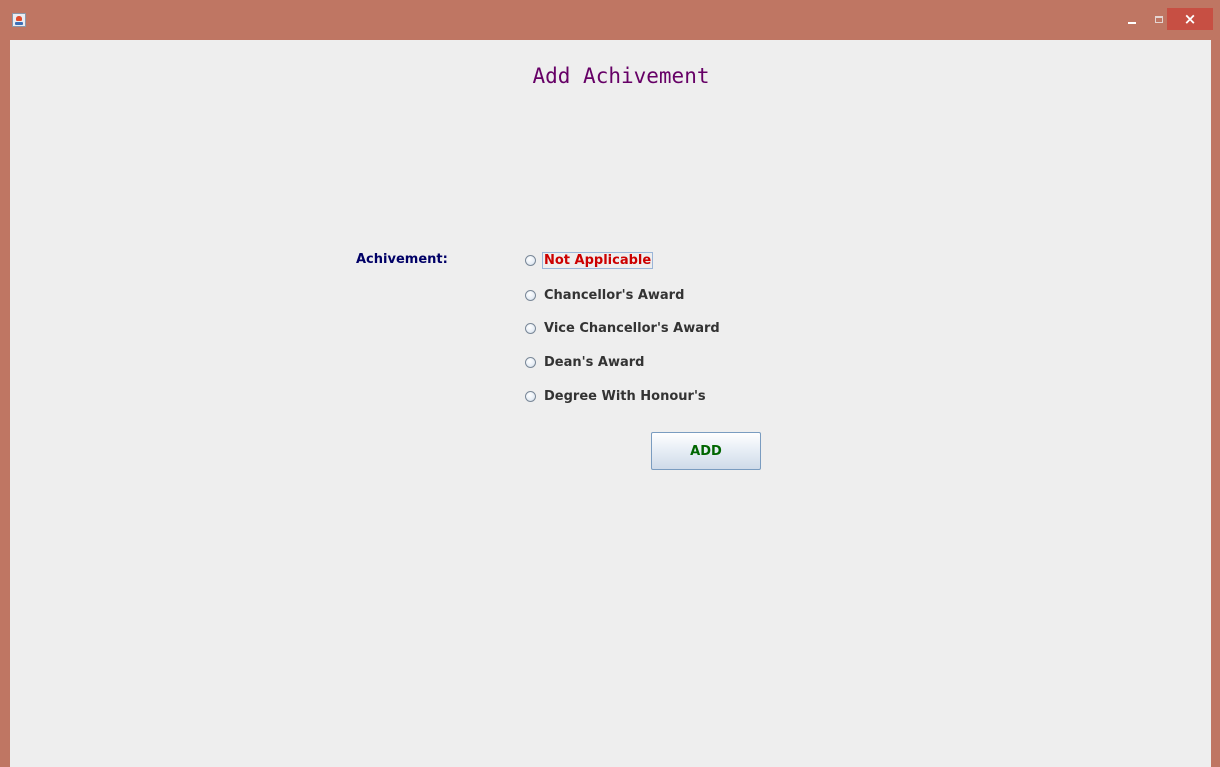 This screenshot has width=1220, height=767. I want to click on achievement-label: Achivement:, so click(402, 259).